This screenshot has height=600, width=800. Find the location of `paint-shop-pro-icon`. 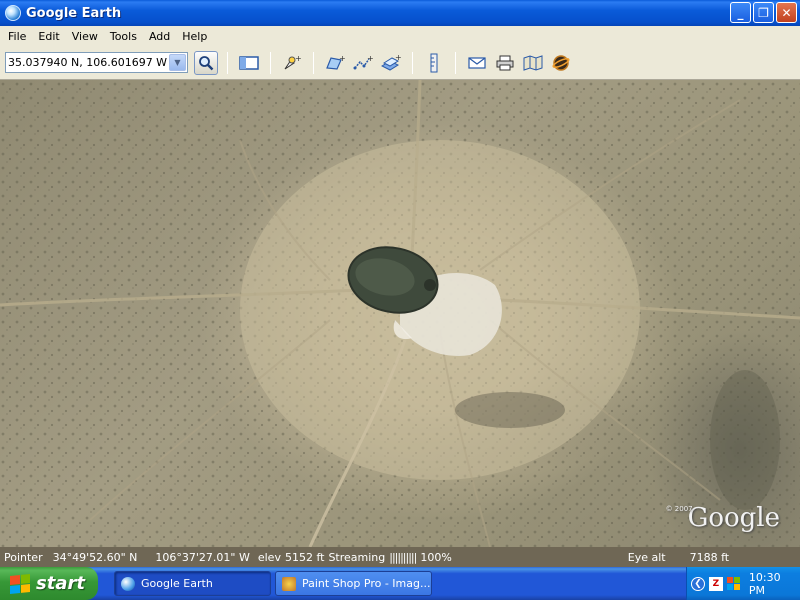

paint-shop-pro-icon is located at coordinates (289, 583).